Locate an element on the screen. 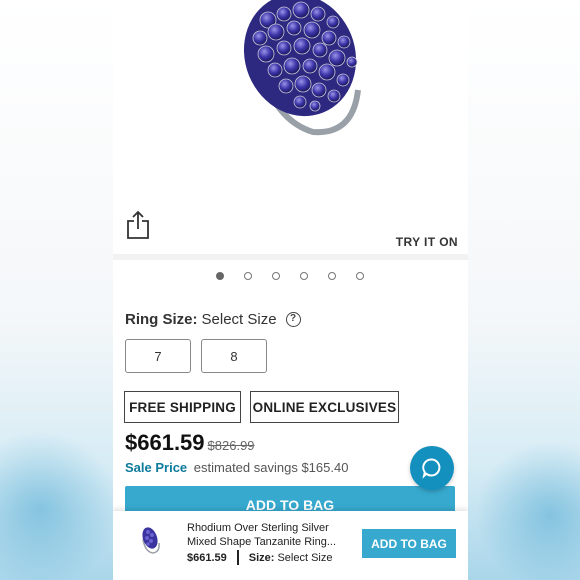  sticky-size-label: Size: is located at coordinates (261, 557).